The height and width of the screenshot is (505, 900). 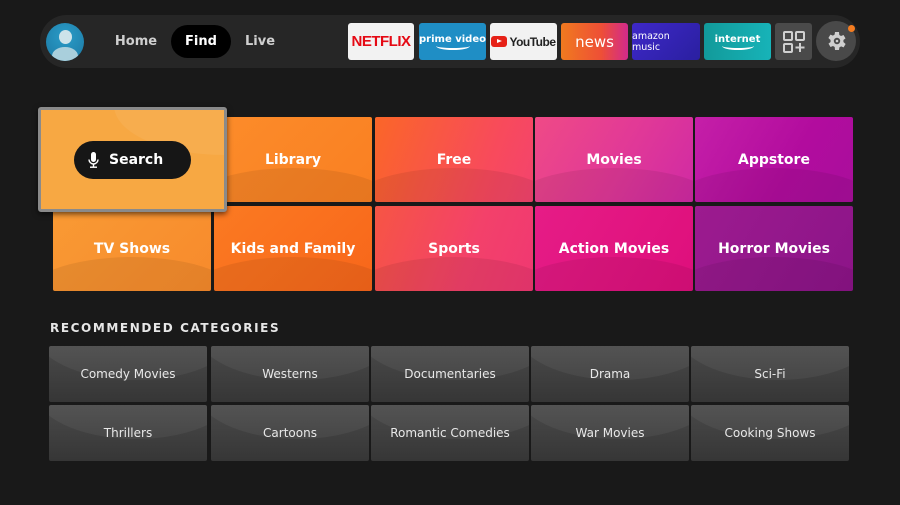 I want to click on apps-grid-icon, so click(x=793, y=41).